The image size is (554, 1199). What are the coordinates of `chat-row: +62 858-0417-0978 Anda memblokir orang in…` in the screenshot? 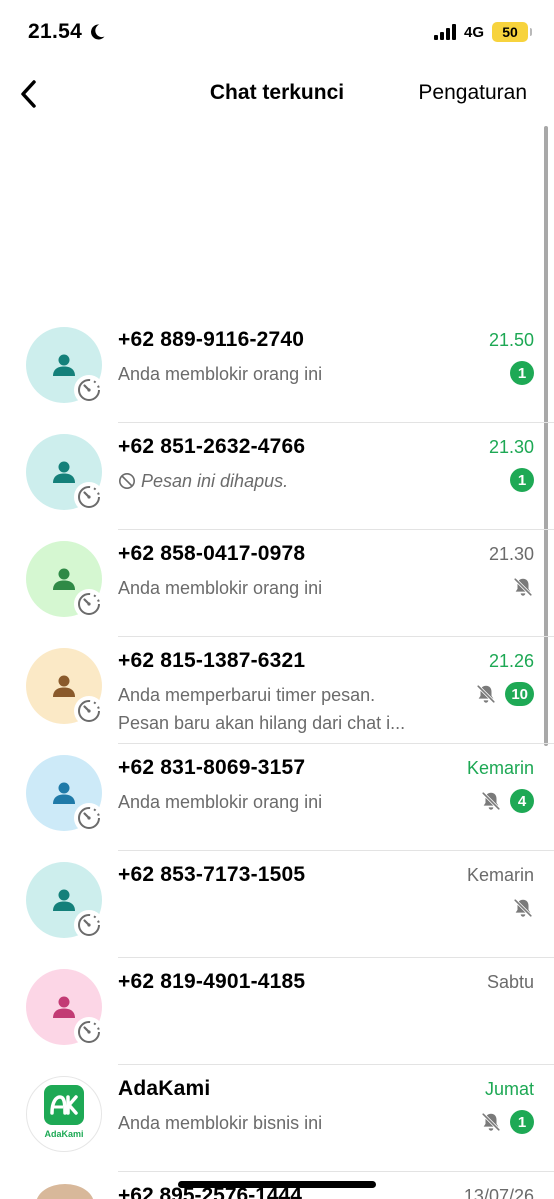 It's located at (277, 583).